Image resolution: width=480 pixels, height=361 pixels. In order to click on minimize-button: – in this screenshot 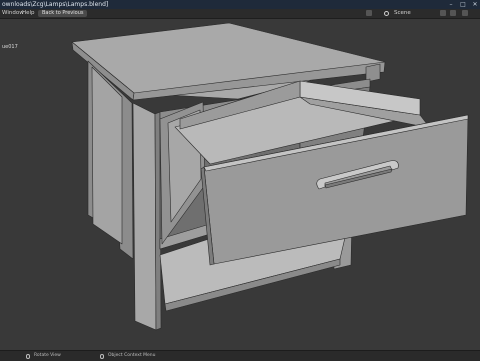, I will do `click(451, 4)`.